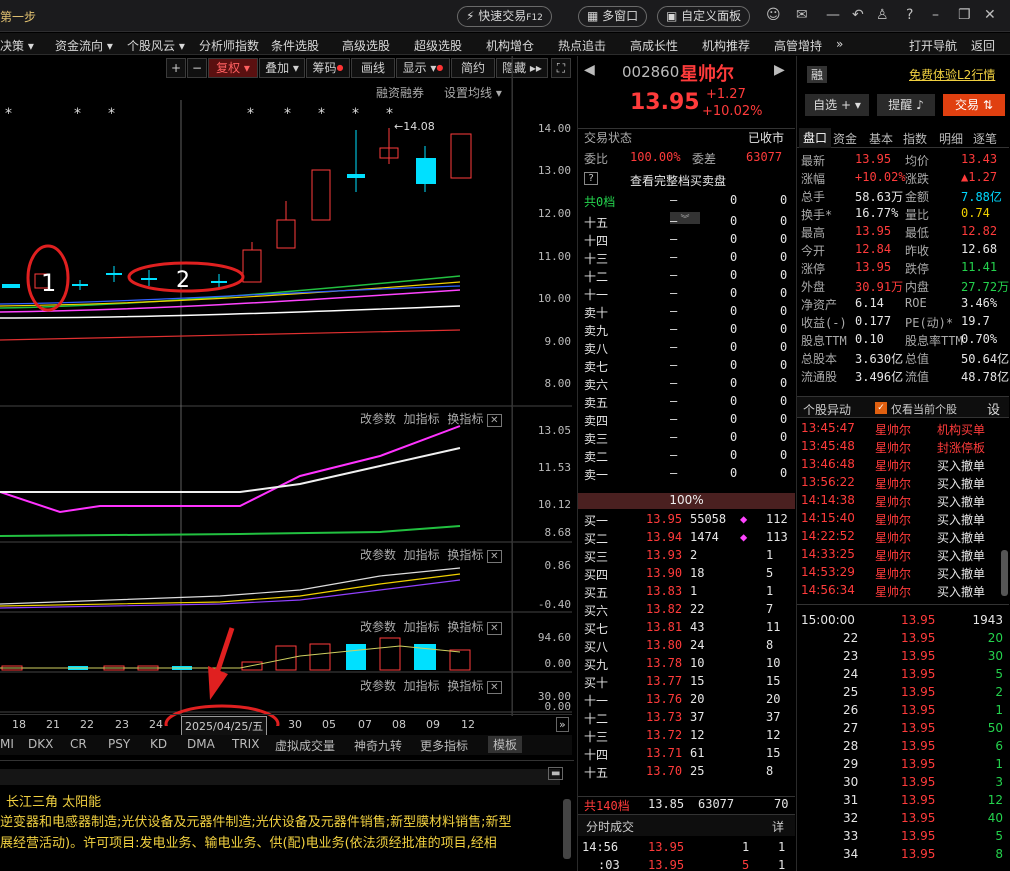  What do you see at coordinates (882, 15) in the screenshot?
I see `skin-icon: ♙` at bounding box center [882, 15].